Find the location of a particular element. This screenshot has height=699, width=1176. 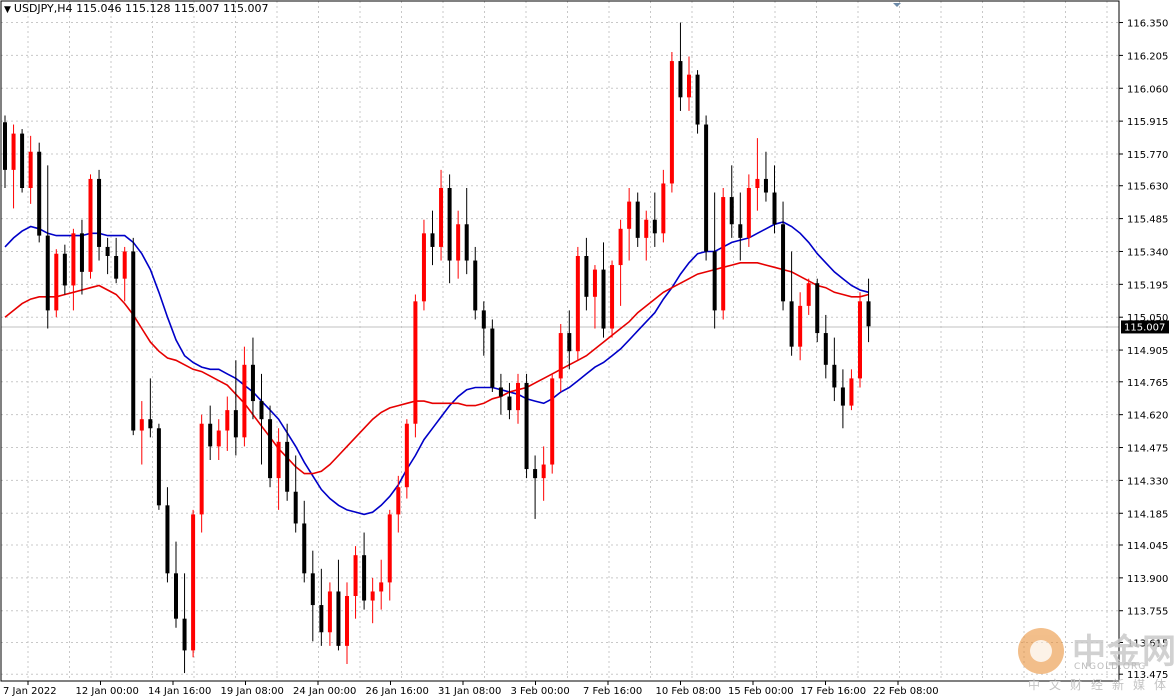

current-price-tag: 115.007 is located at coordinates (1145, 327).